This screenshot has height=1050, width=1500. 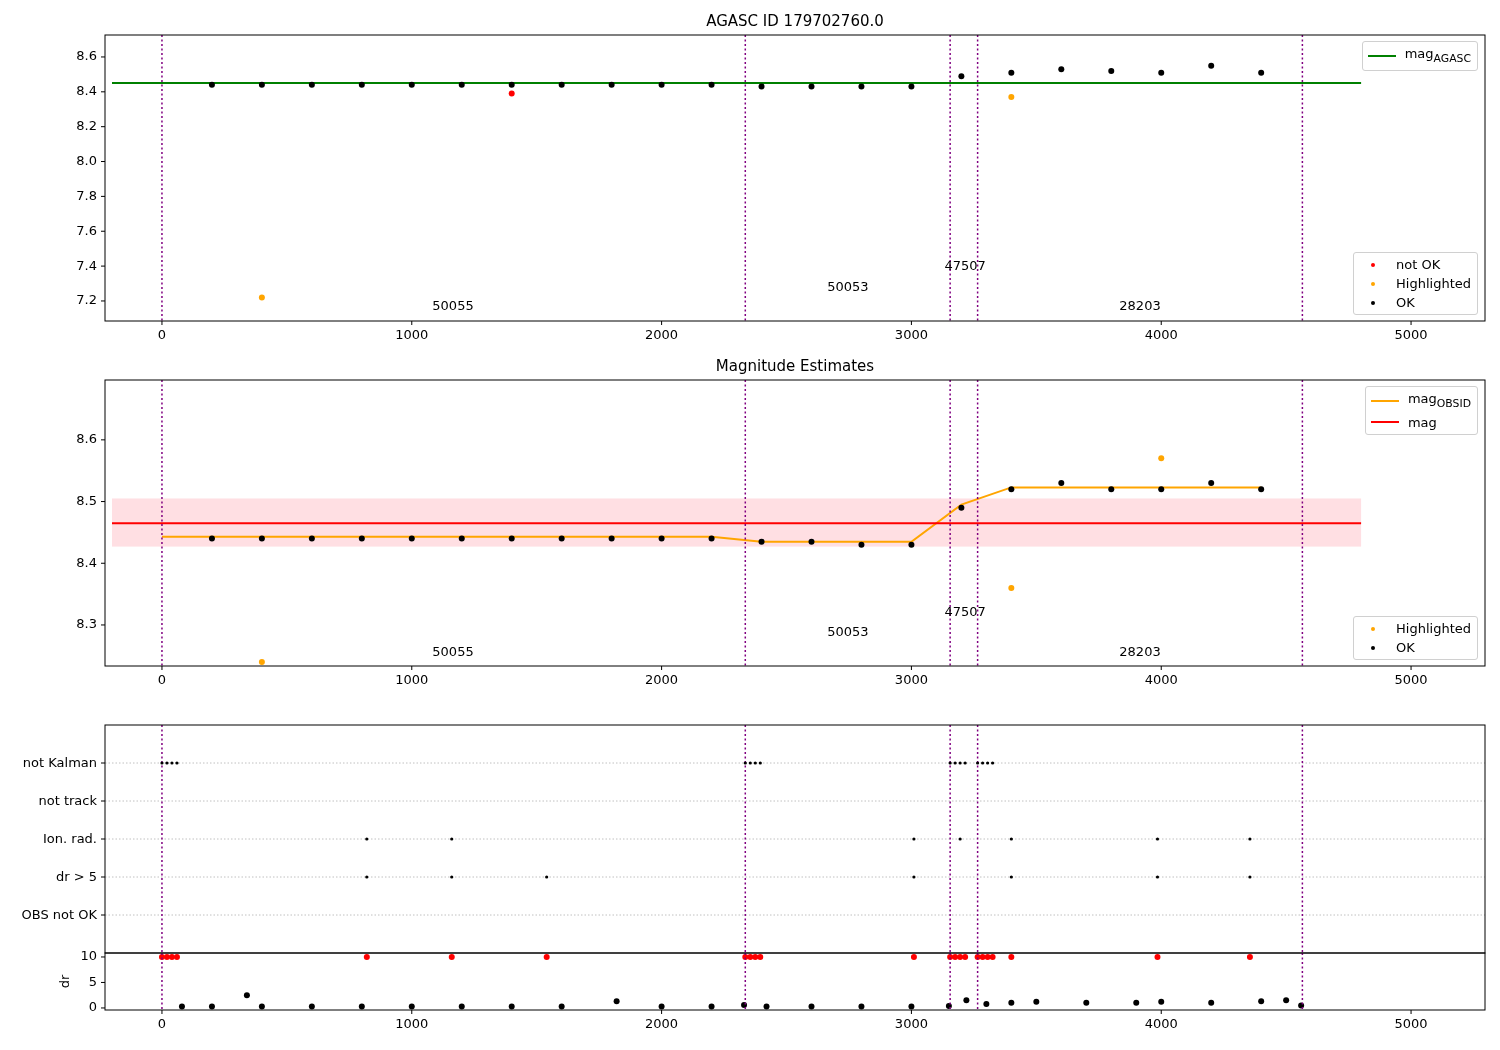 What do you see at coordinates (86, 195) in the screenshot?
I see `y-tick-label: 7.8` at bounding box center [86, 195].